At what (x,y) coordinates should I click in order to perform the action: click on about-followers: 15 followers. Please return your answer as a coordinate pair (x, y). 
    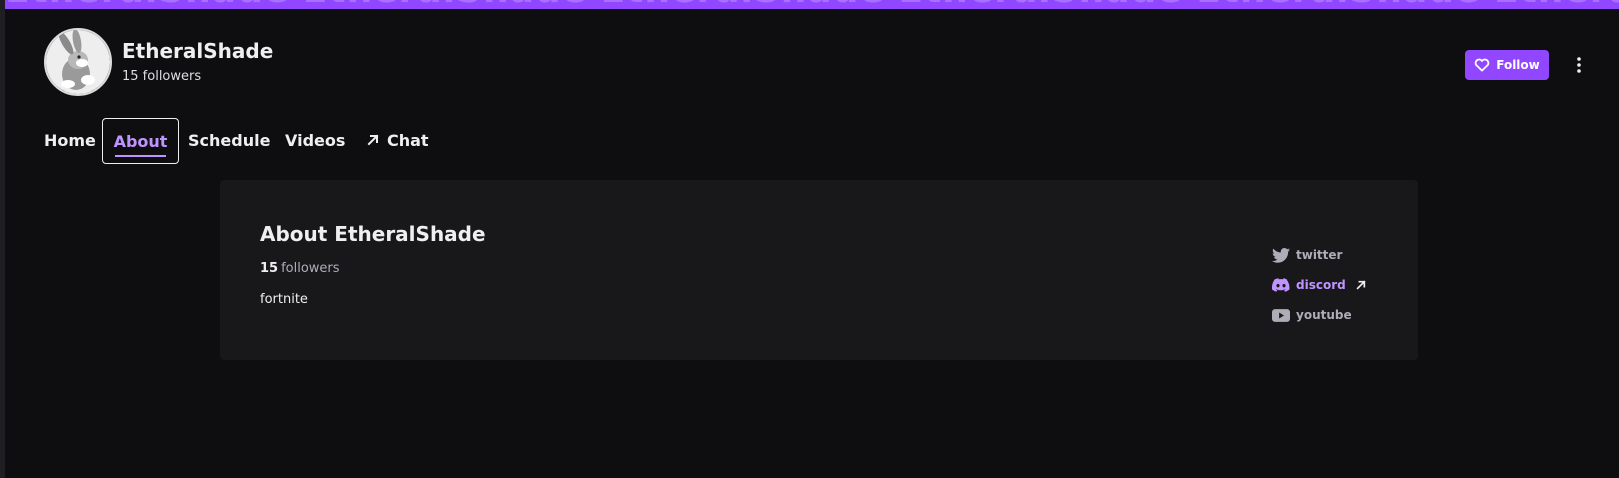
    Looking at the image, I should click on (300, 268).